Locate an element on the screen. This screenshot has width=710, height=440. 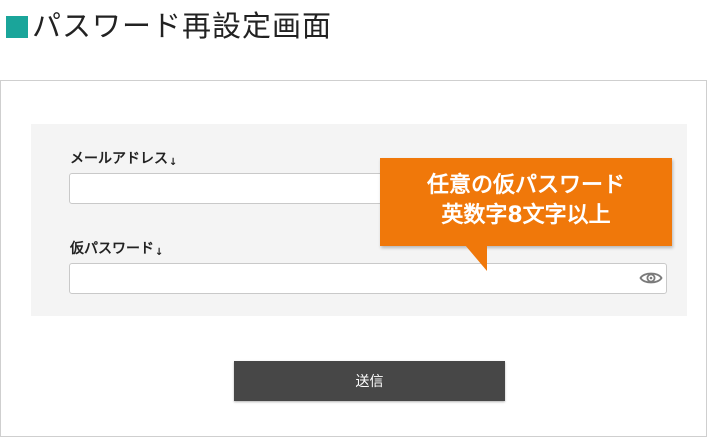
page-heading: パスワード再設定画面 is located at coordinates (169, 26).